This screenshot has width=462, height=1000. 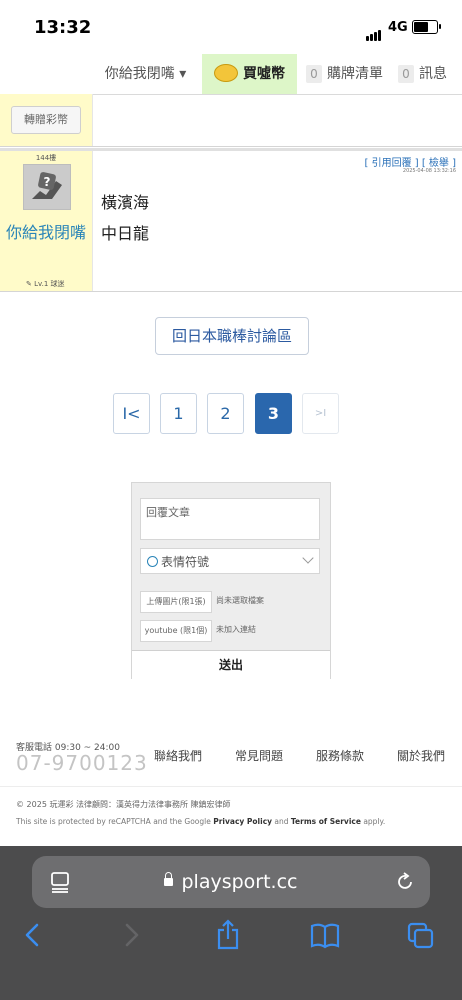 I want to click on first-page-button: I<, so click(x=131, y=413).